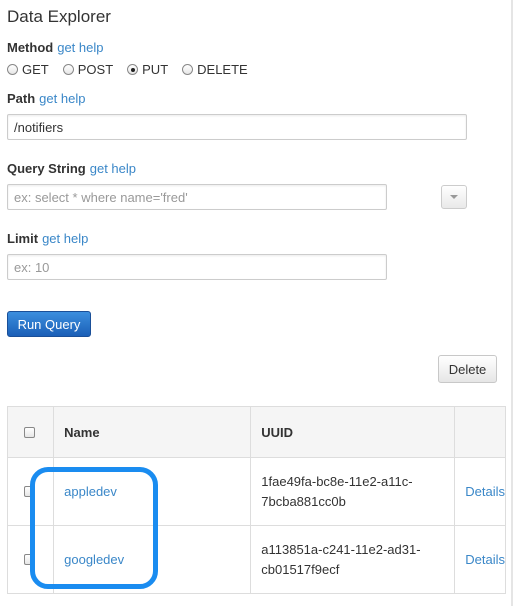  I want to click on uuid-line-1: a113851a-c241-11e2-ad31-, so click(341, 549).